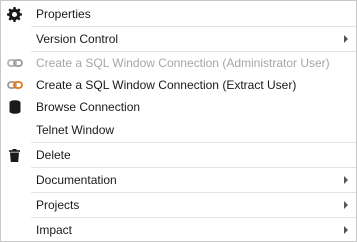 This screenshot has height=242, width=357. Describe the element at coordinates (178, 14) in the screenshot. I see `menu-item-properties: Properties` at that location.